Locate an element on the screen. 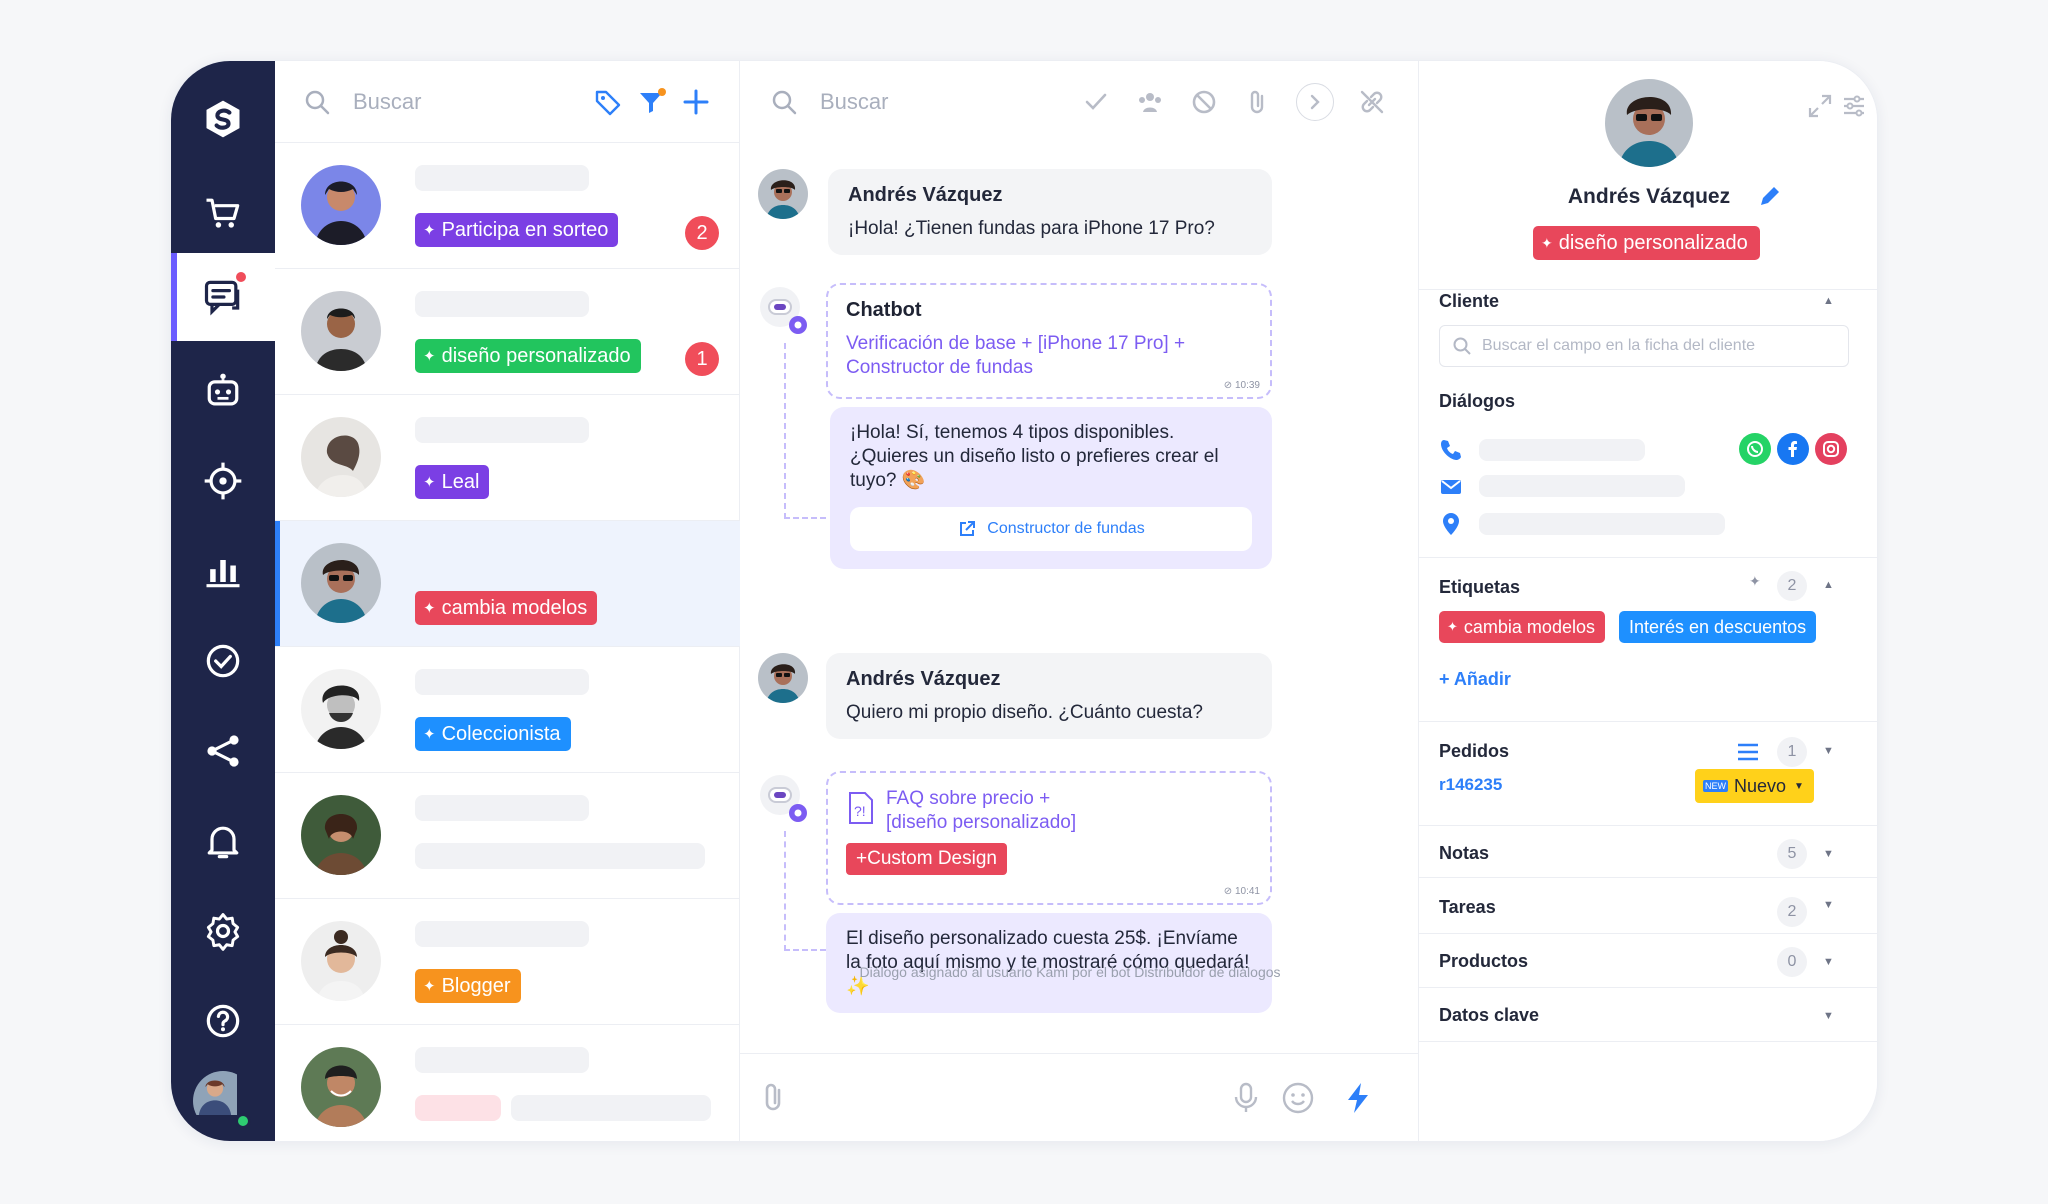  conversation-tag: ✦ cambia modelos is located at coordinates (506, 608).